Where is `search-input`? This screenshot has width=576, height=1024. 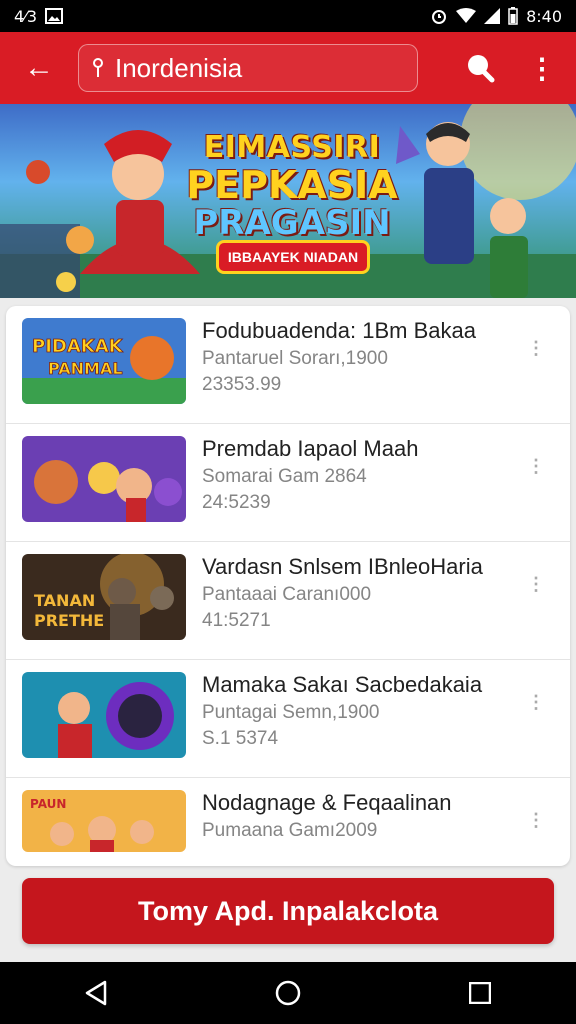 search-input is located at coordinates (255, 68).